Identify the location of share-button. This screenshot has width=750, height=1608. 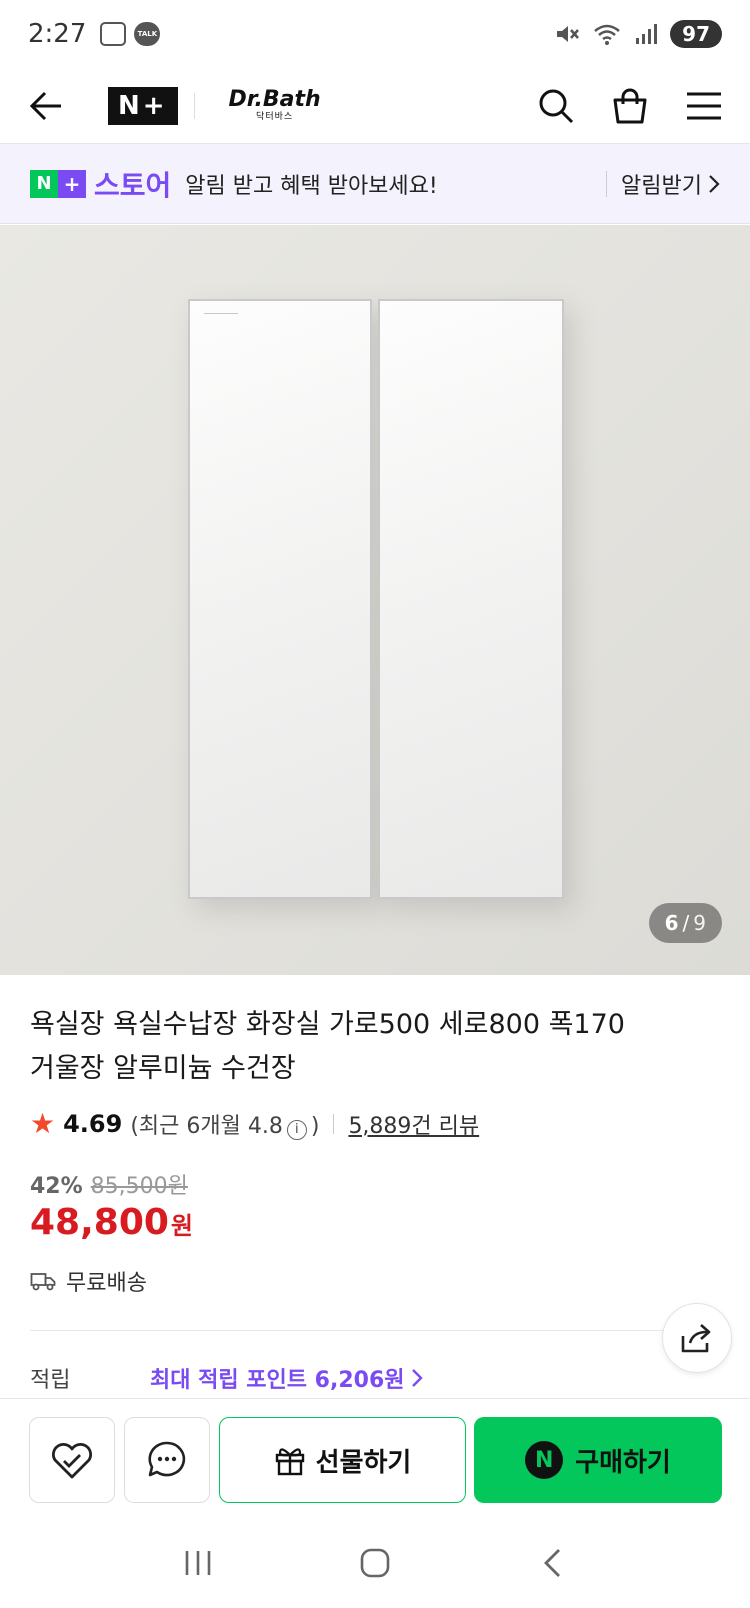
(697, 1338).